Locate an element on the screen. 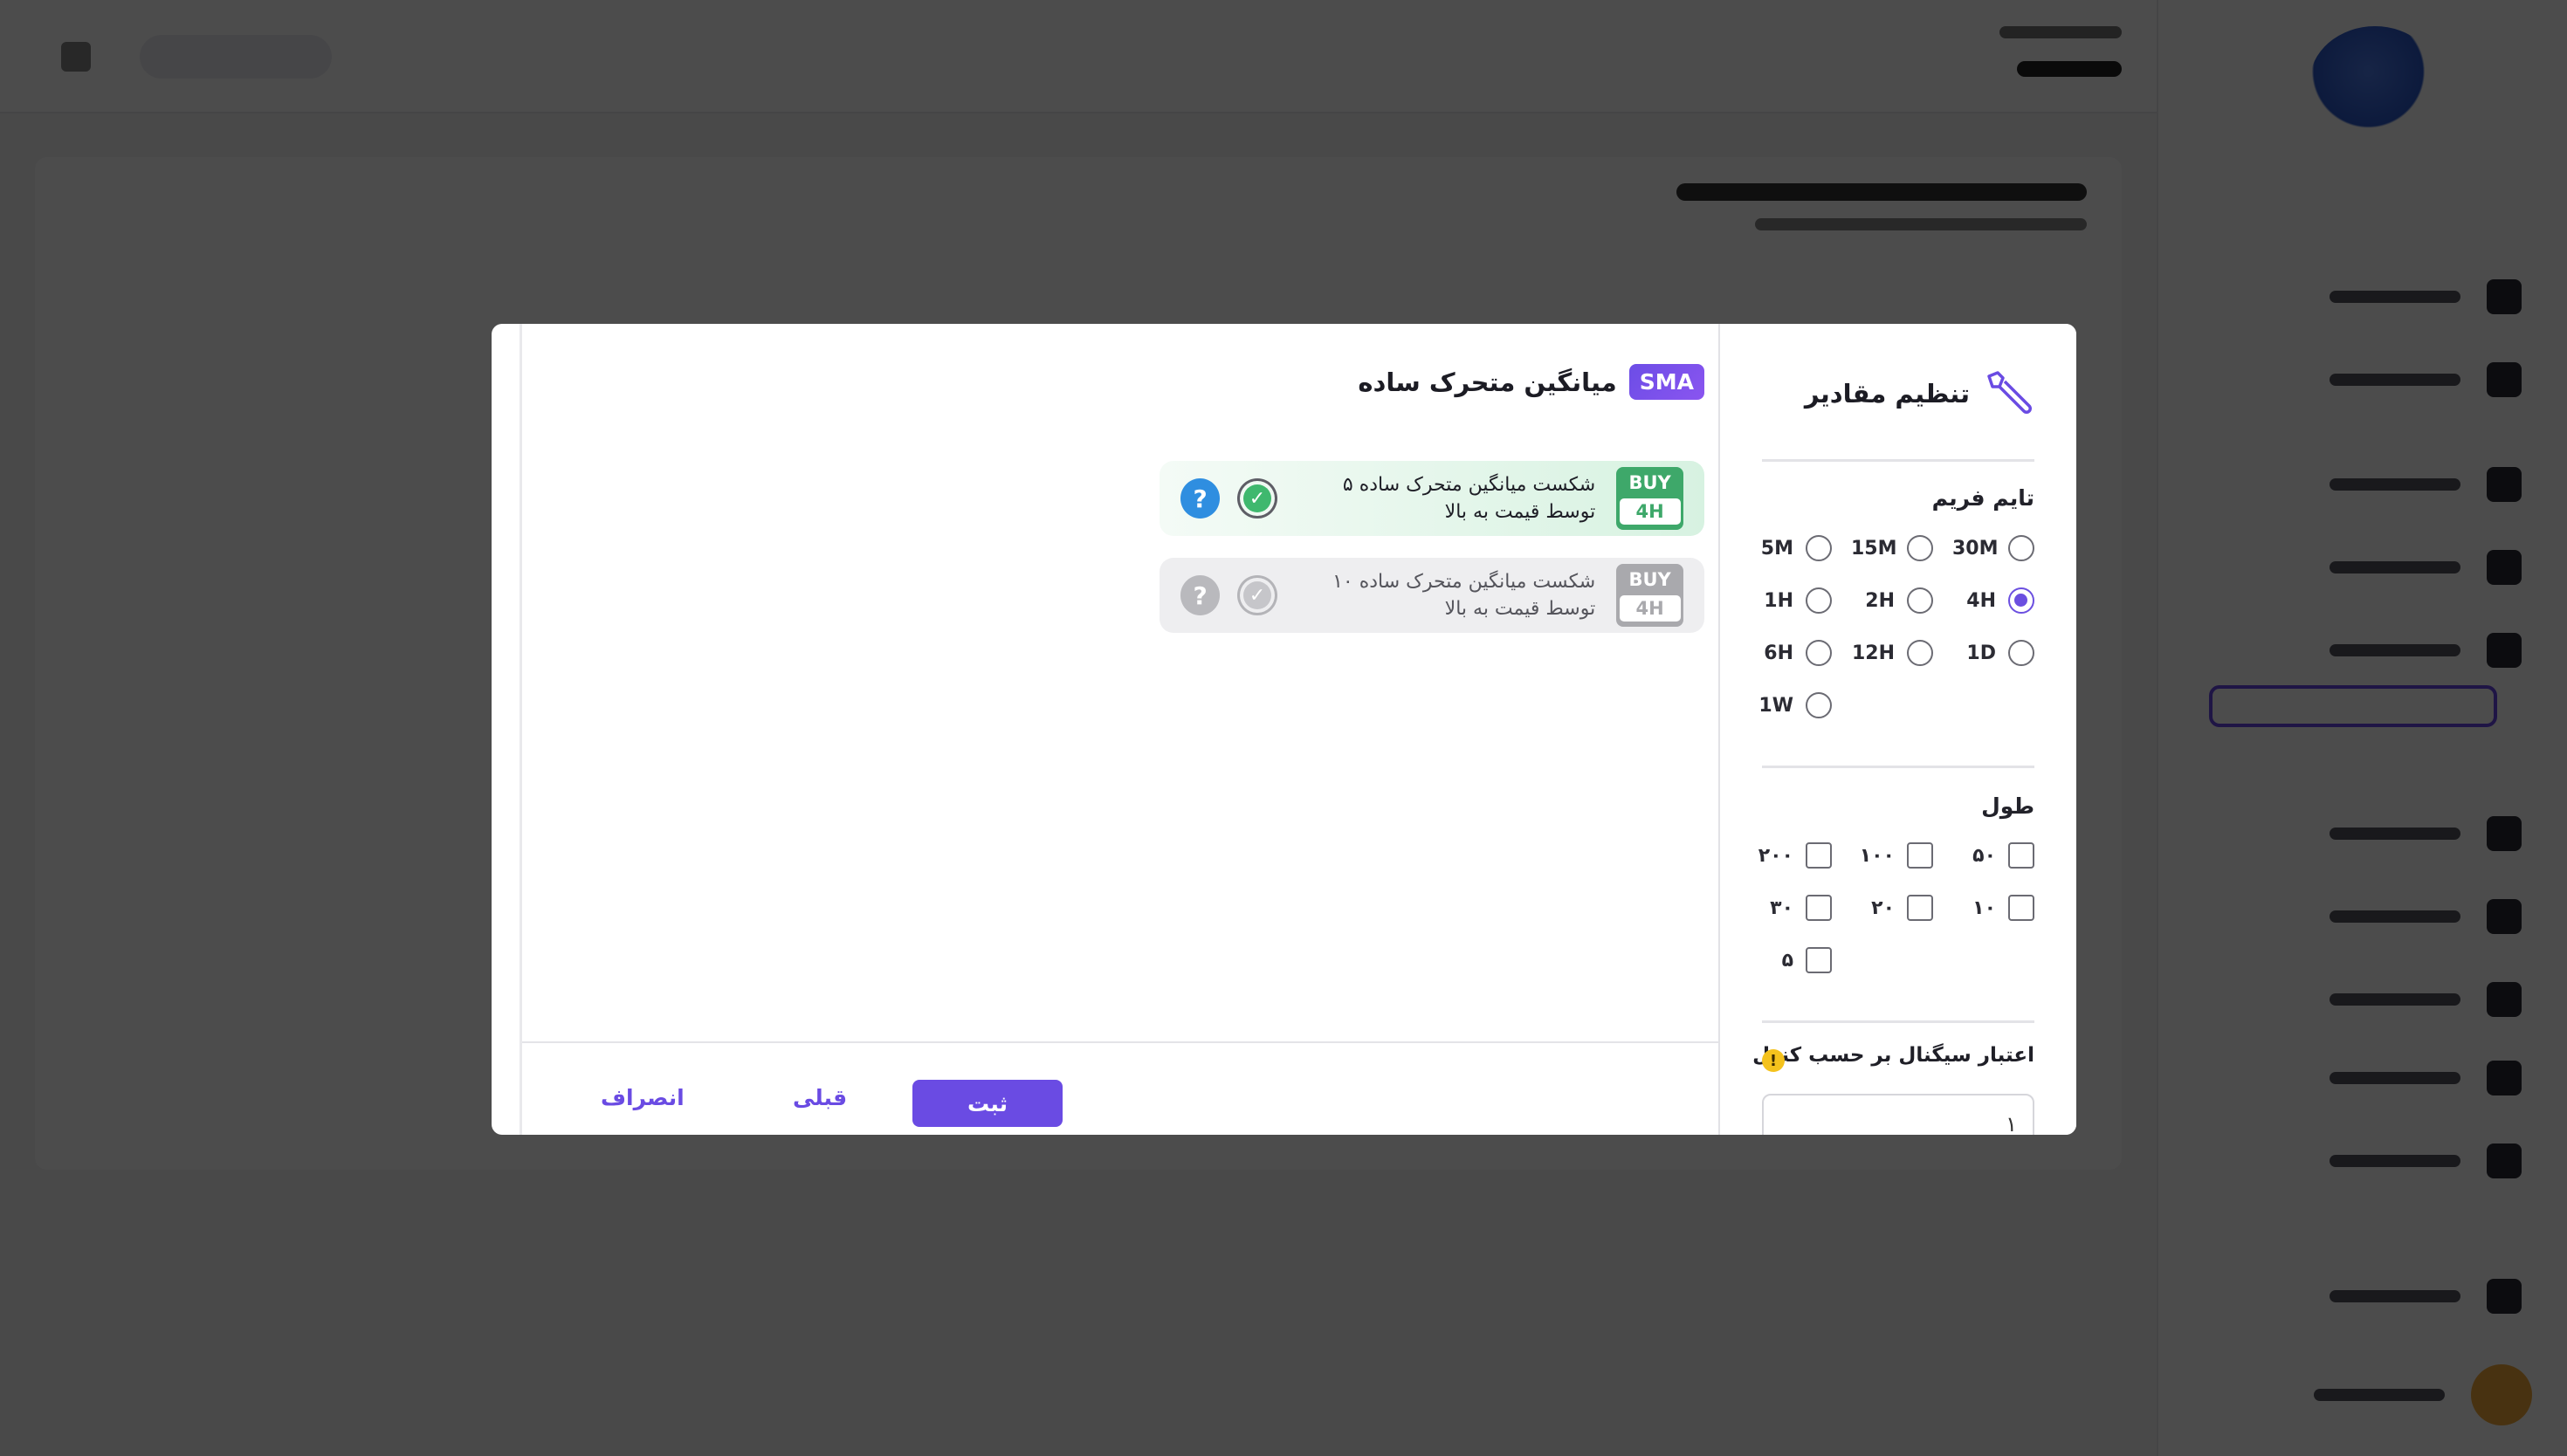 This screenshot has height=1456, width=2567. timeframe-label: تایم فریم is located at coordinates (1982, 498).